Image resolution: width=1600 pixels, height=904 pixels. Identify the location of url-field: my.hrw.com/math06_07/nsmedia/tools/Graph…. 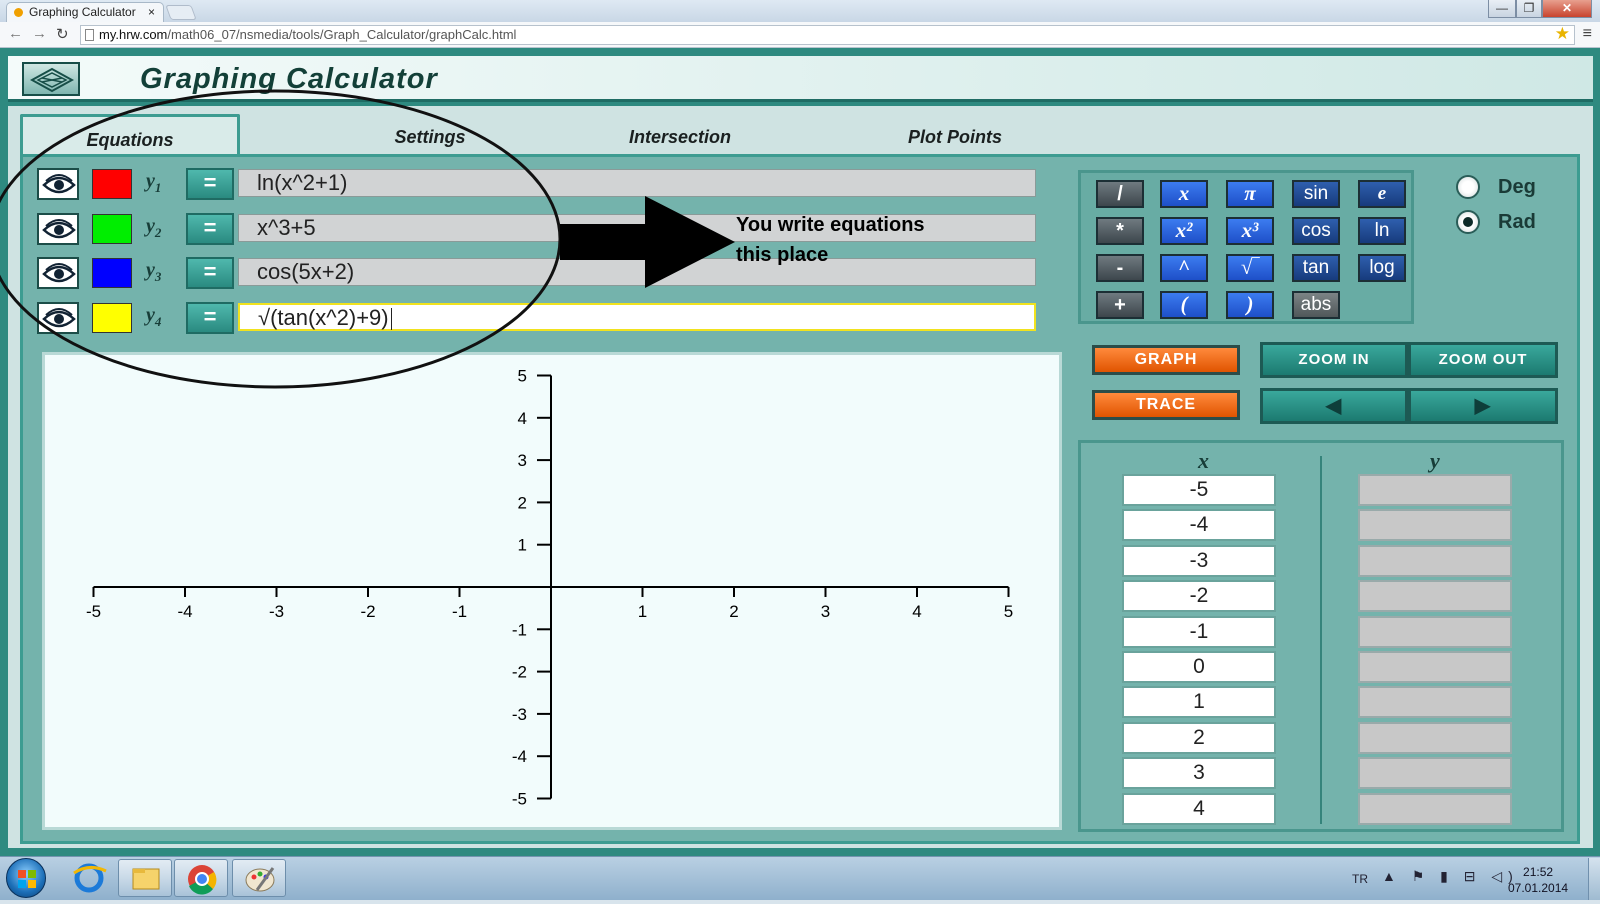
(827, 35).